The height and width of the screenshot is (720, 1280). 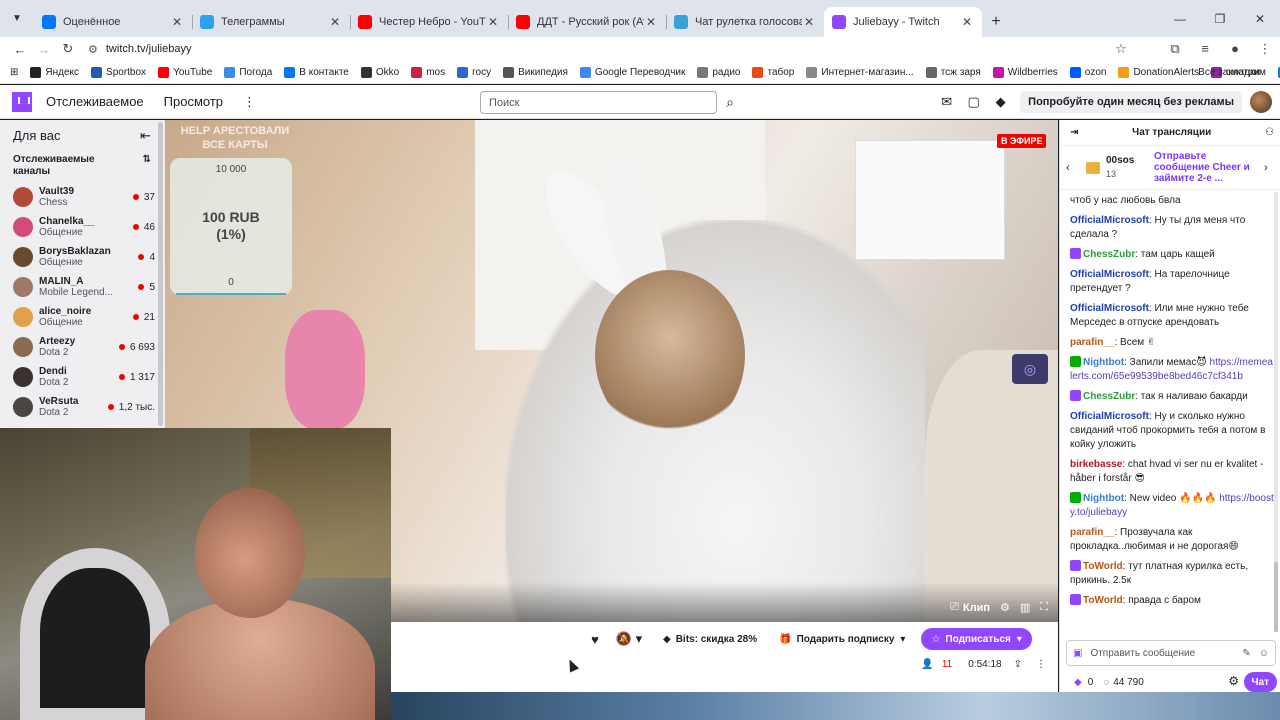 I want to click on bookmark-item: Яндекс, so click(x=54, y=72).